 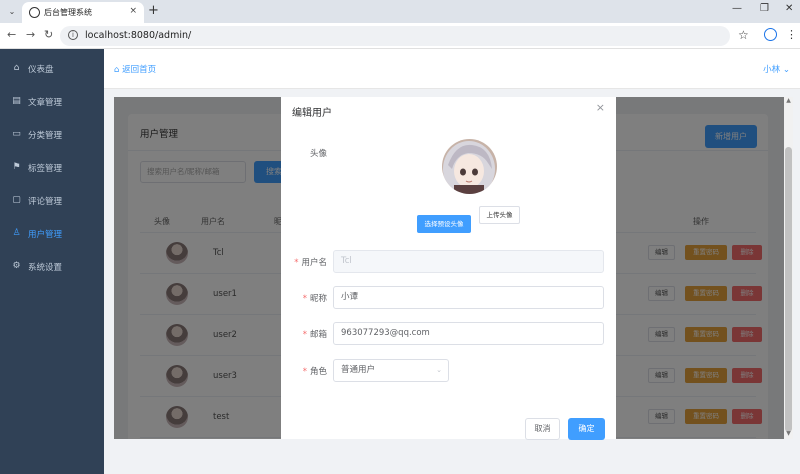 What do you see at coordinates (11, 34) in the screenshot?
I see `back-icon: ←` at bounding box center [11, 34].